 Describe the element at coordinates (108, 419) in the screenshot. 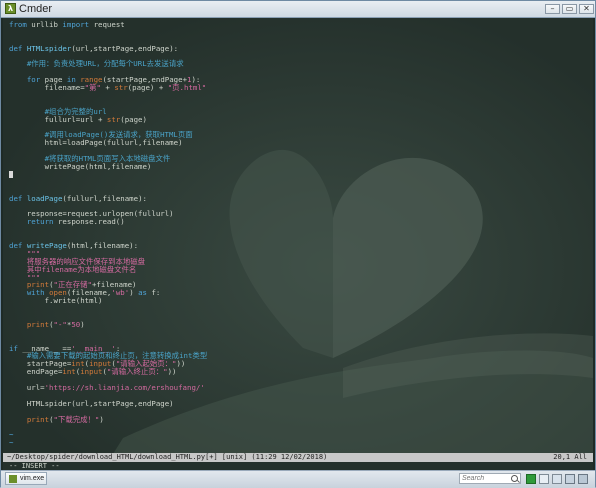

I see `code-line: print("下载完成！")` at that location.